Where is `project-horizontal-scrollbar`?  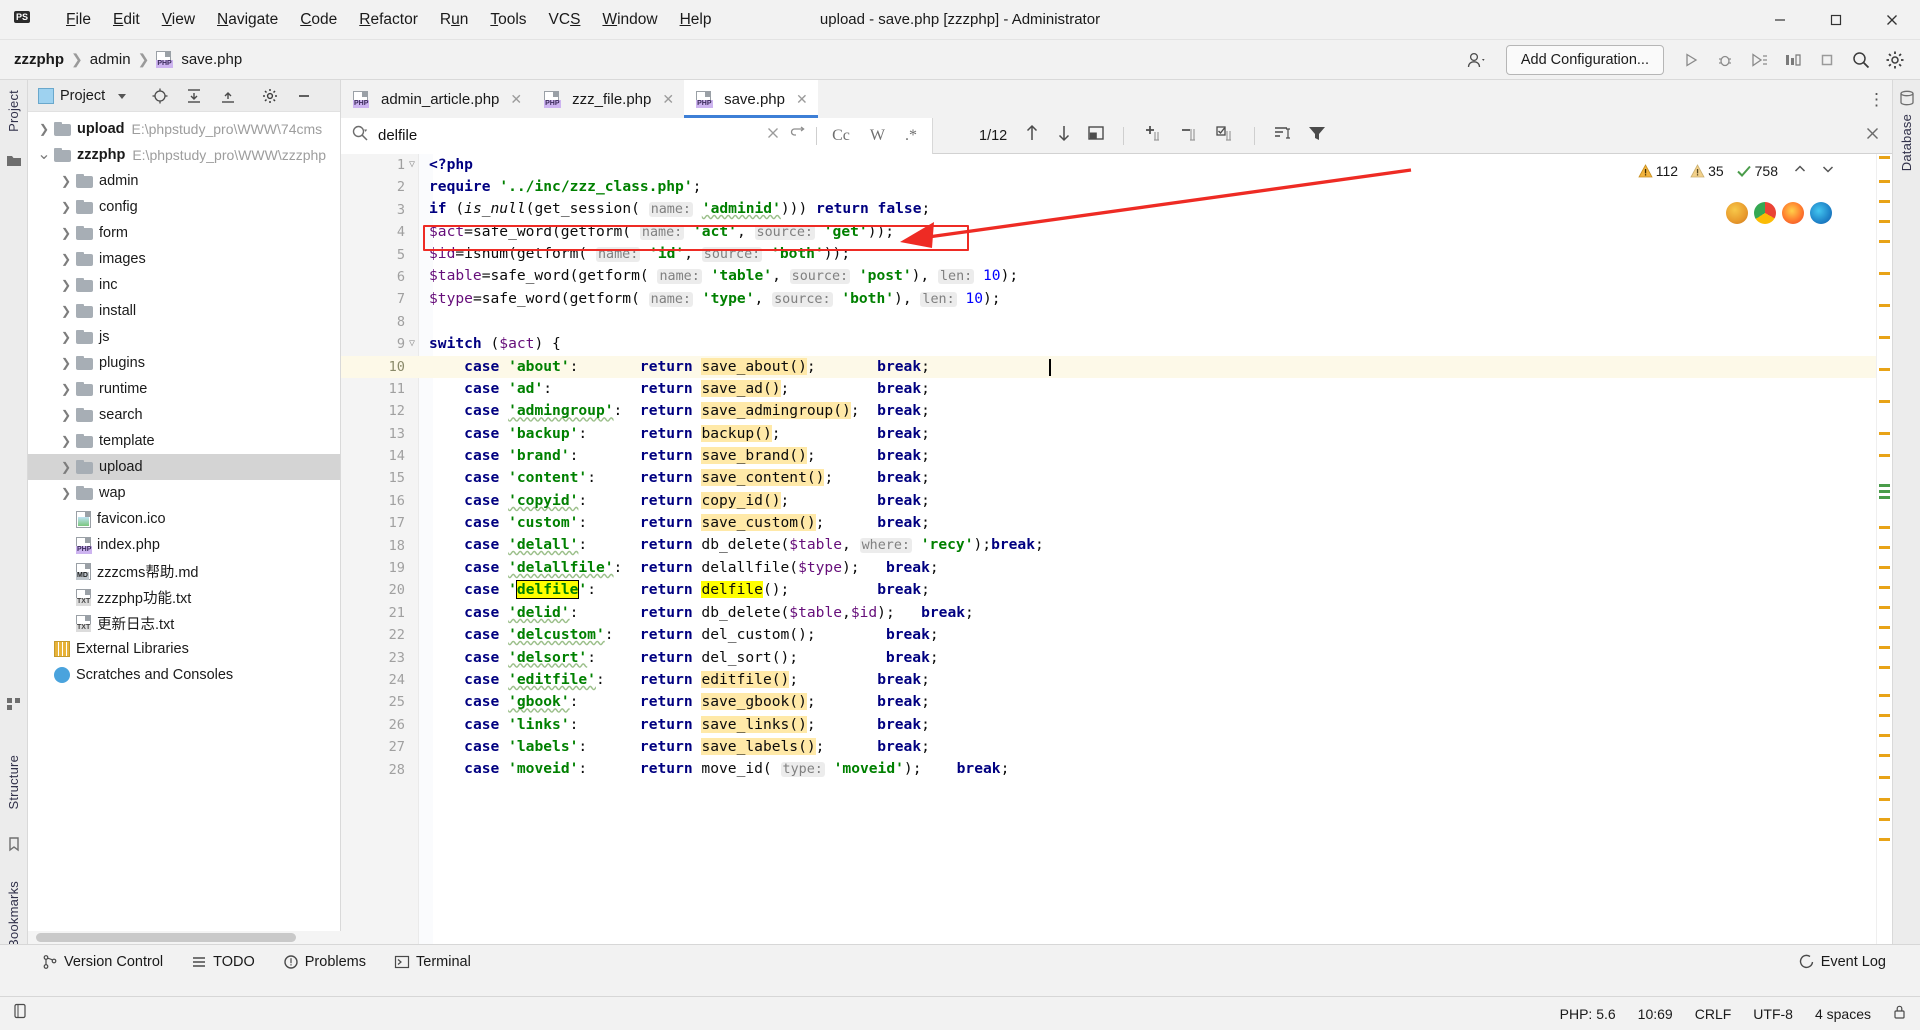
project-horizontal-scrollbar is located at coordinates (166, 937).